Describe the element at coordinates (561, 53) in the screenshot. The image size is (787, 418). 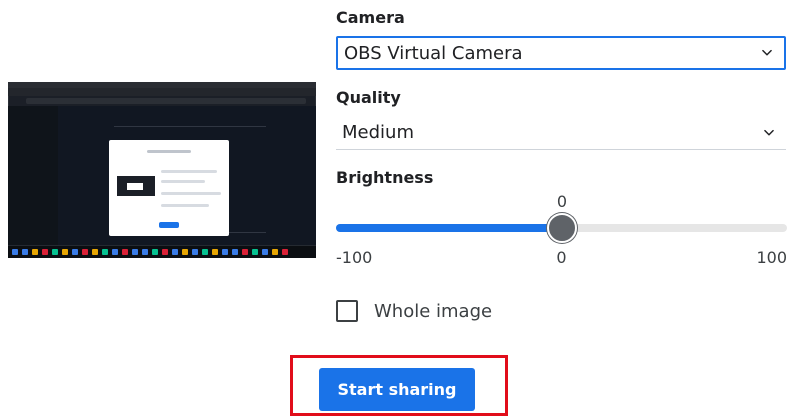
I see `camera-select: OBS Virtual Camera` at that location.